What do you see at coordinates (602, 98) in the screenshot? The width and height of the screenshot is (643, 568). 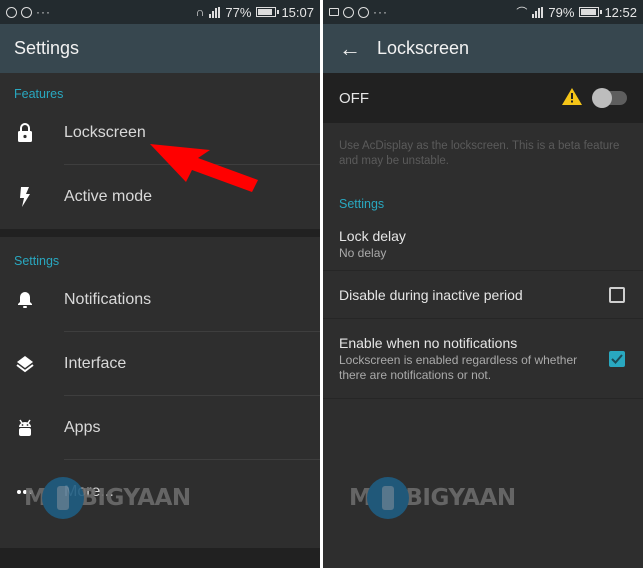 I see `toggle-knob` at bounding box center [602, 98].